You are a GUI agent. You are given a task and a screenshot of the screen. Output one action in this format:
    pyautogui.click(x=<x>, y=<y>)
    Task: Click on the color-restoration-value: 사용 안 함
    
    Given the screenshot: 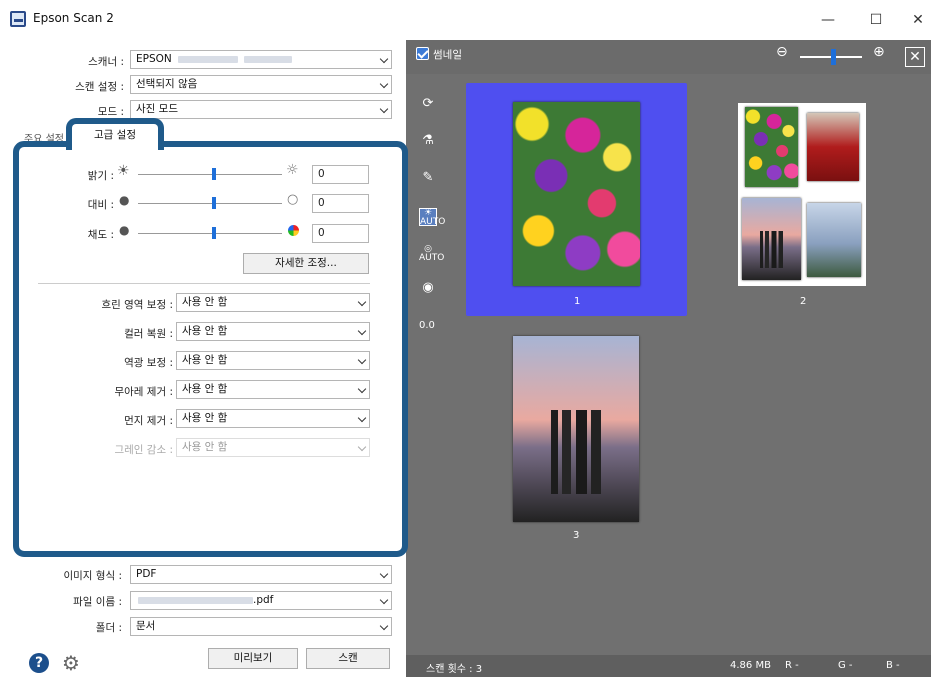 What is the action you would take?
    pyautogui.click(x=205, y=331)
    